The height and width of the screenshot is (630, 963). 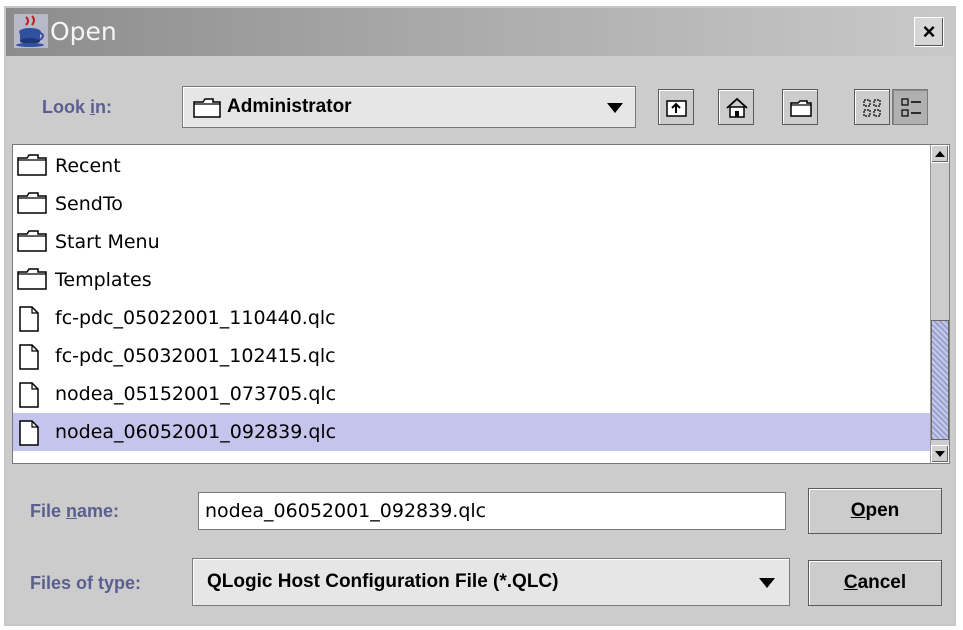 I want to click on files-of-type-combo: QLogic Host Configuration File (*.QLC), so click(x=491, y=582).